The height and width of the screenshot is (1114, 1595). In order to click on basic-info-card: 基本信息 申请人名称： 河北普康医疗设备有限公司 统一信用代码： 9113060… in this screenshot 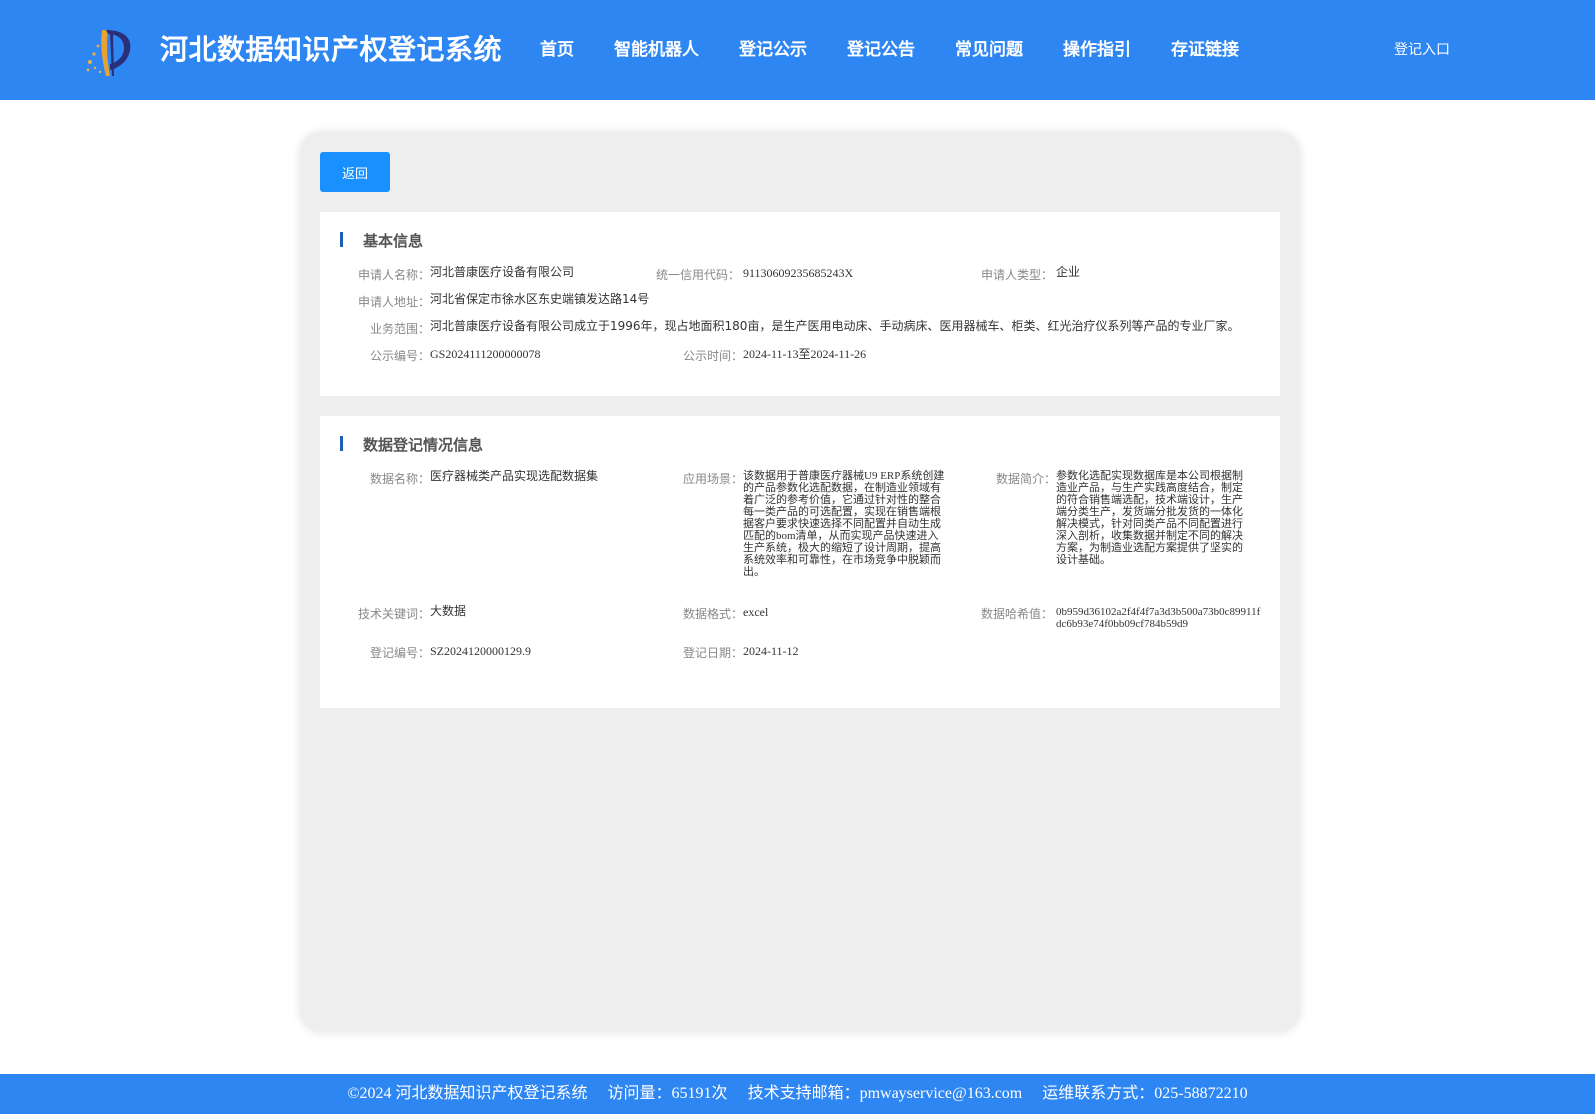, I will do `click(800, 304)`.